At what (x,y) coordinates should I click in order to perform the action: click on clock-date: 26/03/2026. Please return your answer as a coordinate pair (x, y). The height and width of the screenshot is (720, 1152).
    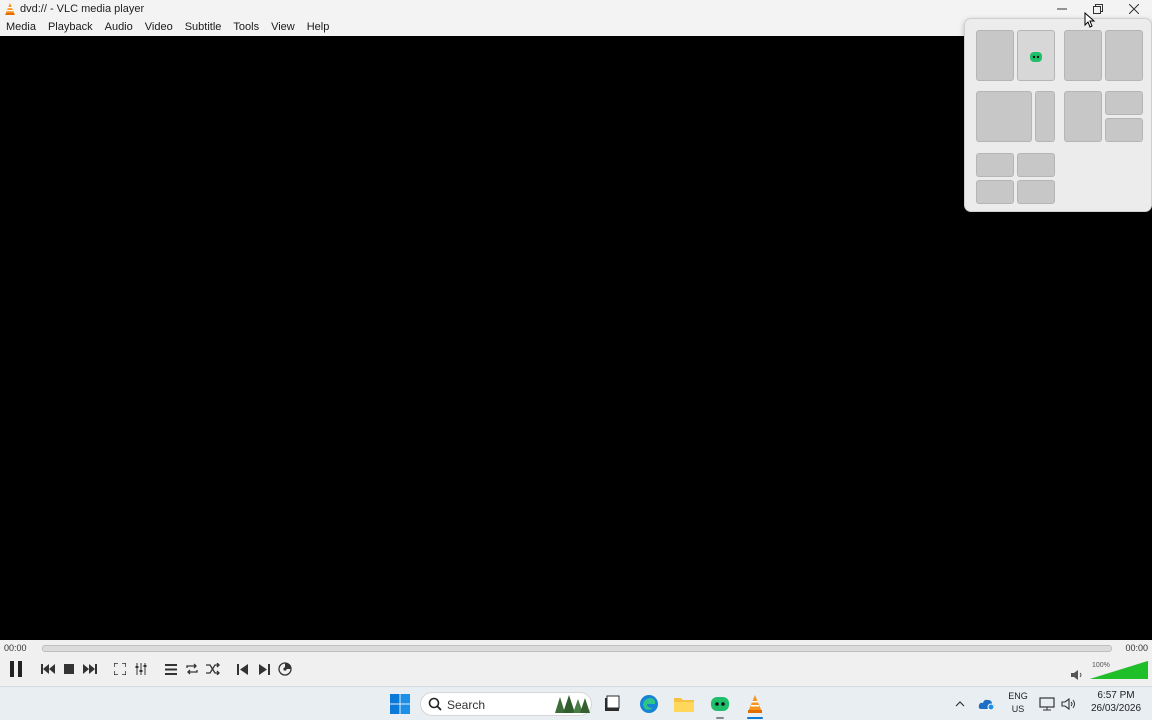
    Looking at the image, I should click on (1116, 708).